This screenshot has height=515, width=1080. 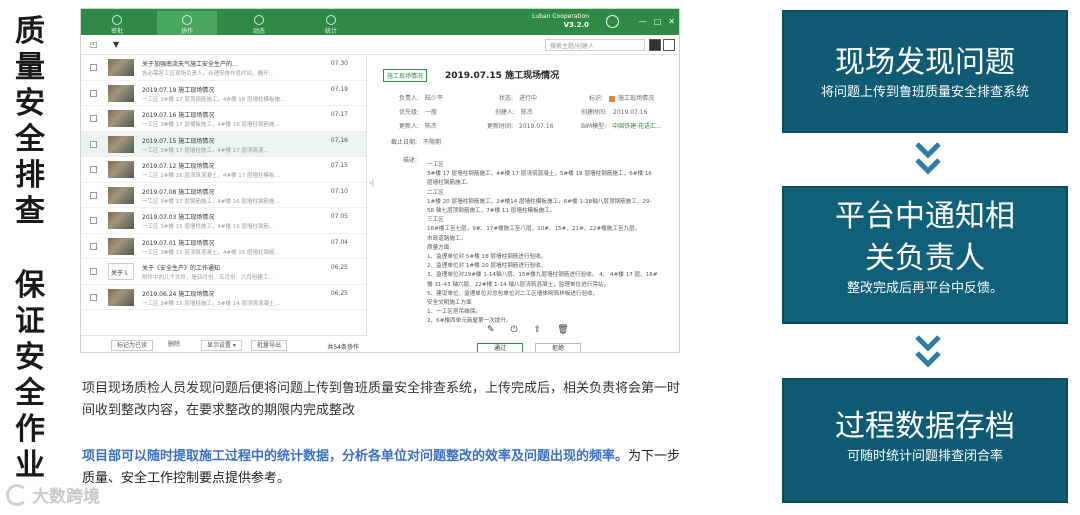 I want to click on app-brand: Luban Cooperation V3.2.0, so click(x=560, y=21).